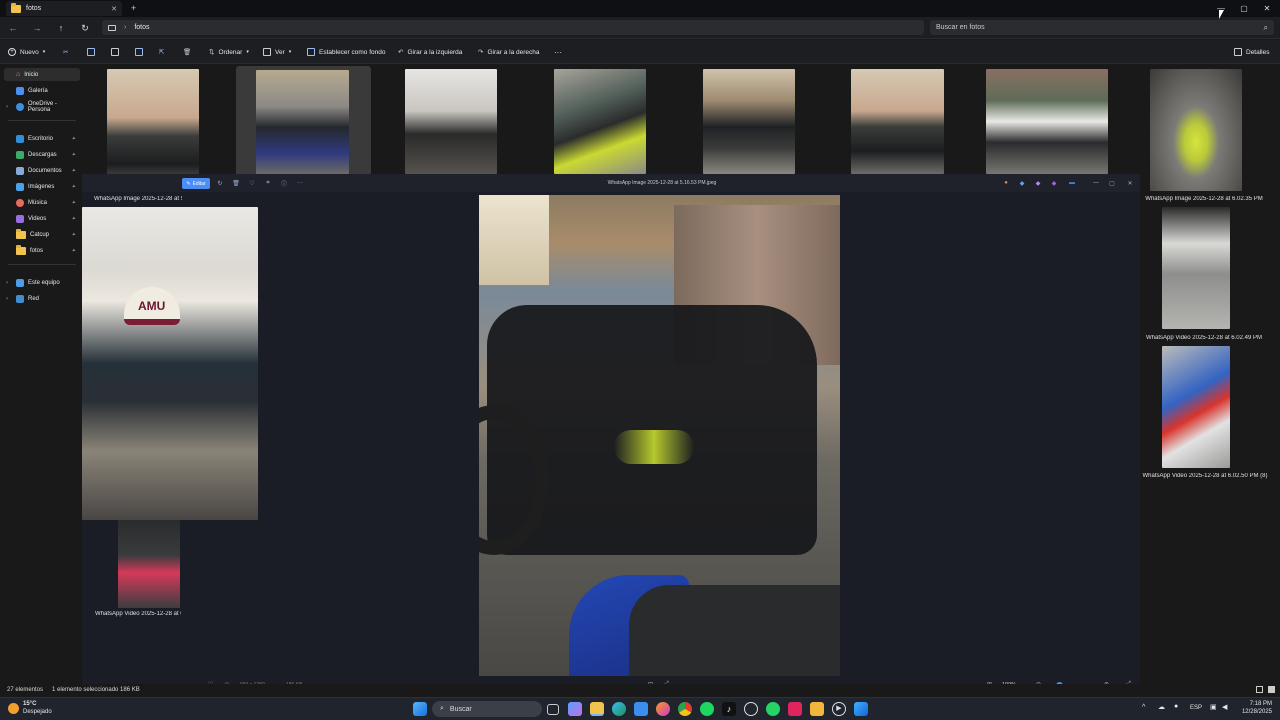 The width and height of the screenshot is (1280, 720). I want to click on tiles-view-icon, so click(1271, 689).